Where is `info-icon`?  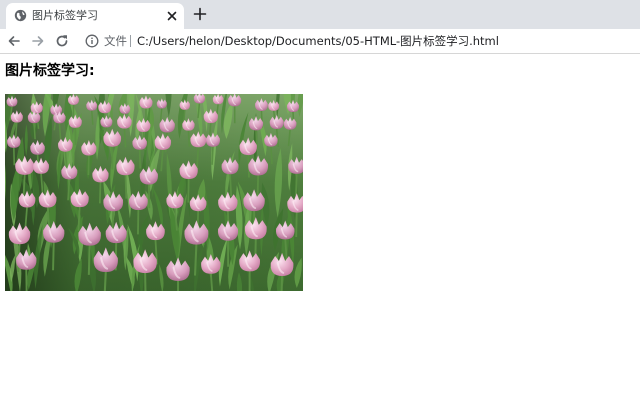 info-icon is located at coordinates (92, 41).